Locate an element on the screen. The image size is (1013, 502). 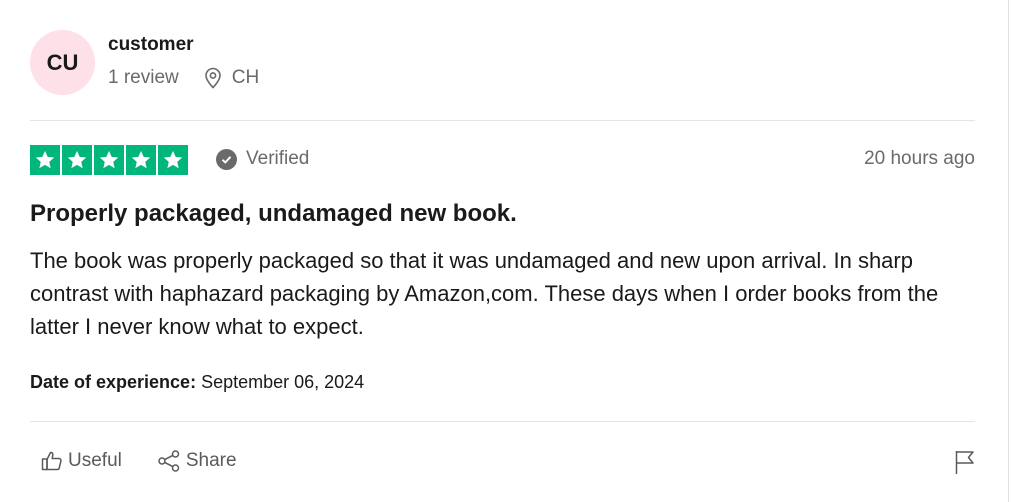
review-timestamp: 20 hours ago is located at coordinates (919, 158).